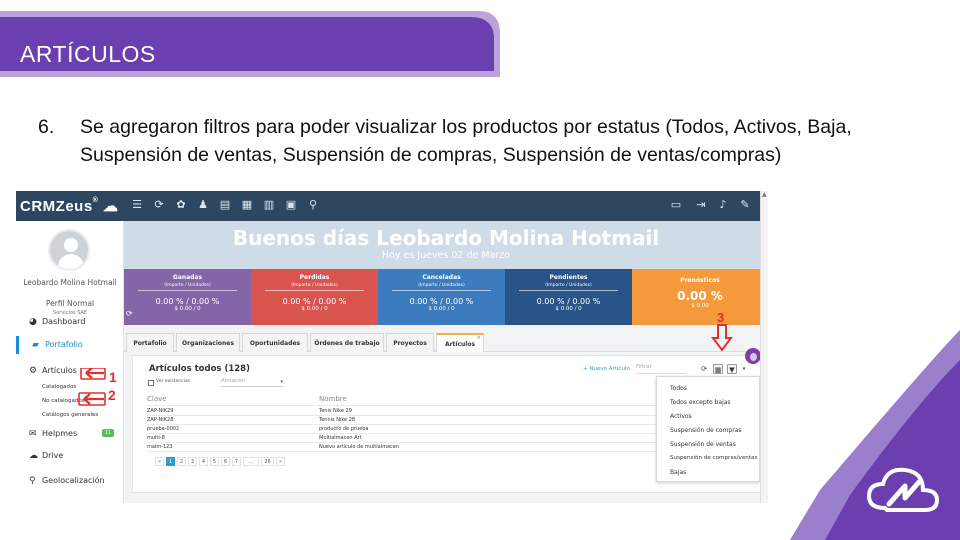 Image resolution: width=960 pixels, height=540 pixels. Describe the element at coordinates (70, 322) in the screenshot. I see `sidebar-item-dashboard: ◕ Dashboard` at that location.